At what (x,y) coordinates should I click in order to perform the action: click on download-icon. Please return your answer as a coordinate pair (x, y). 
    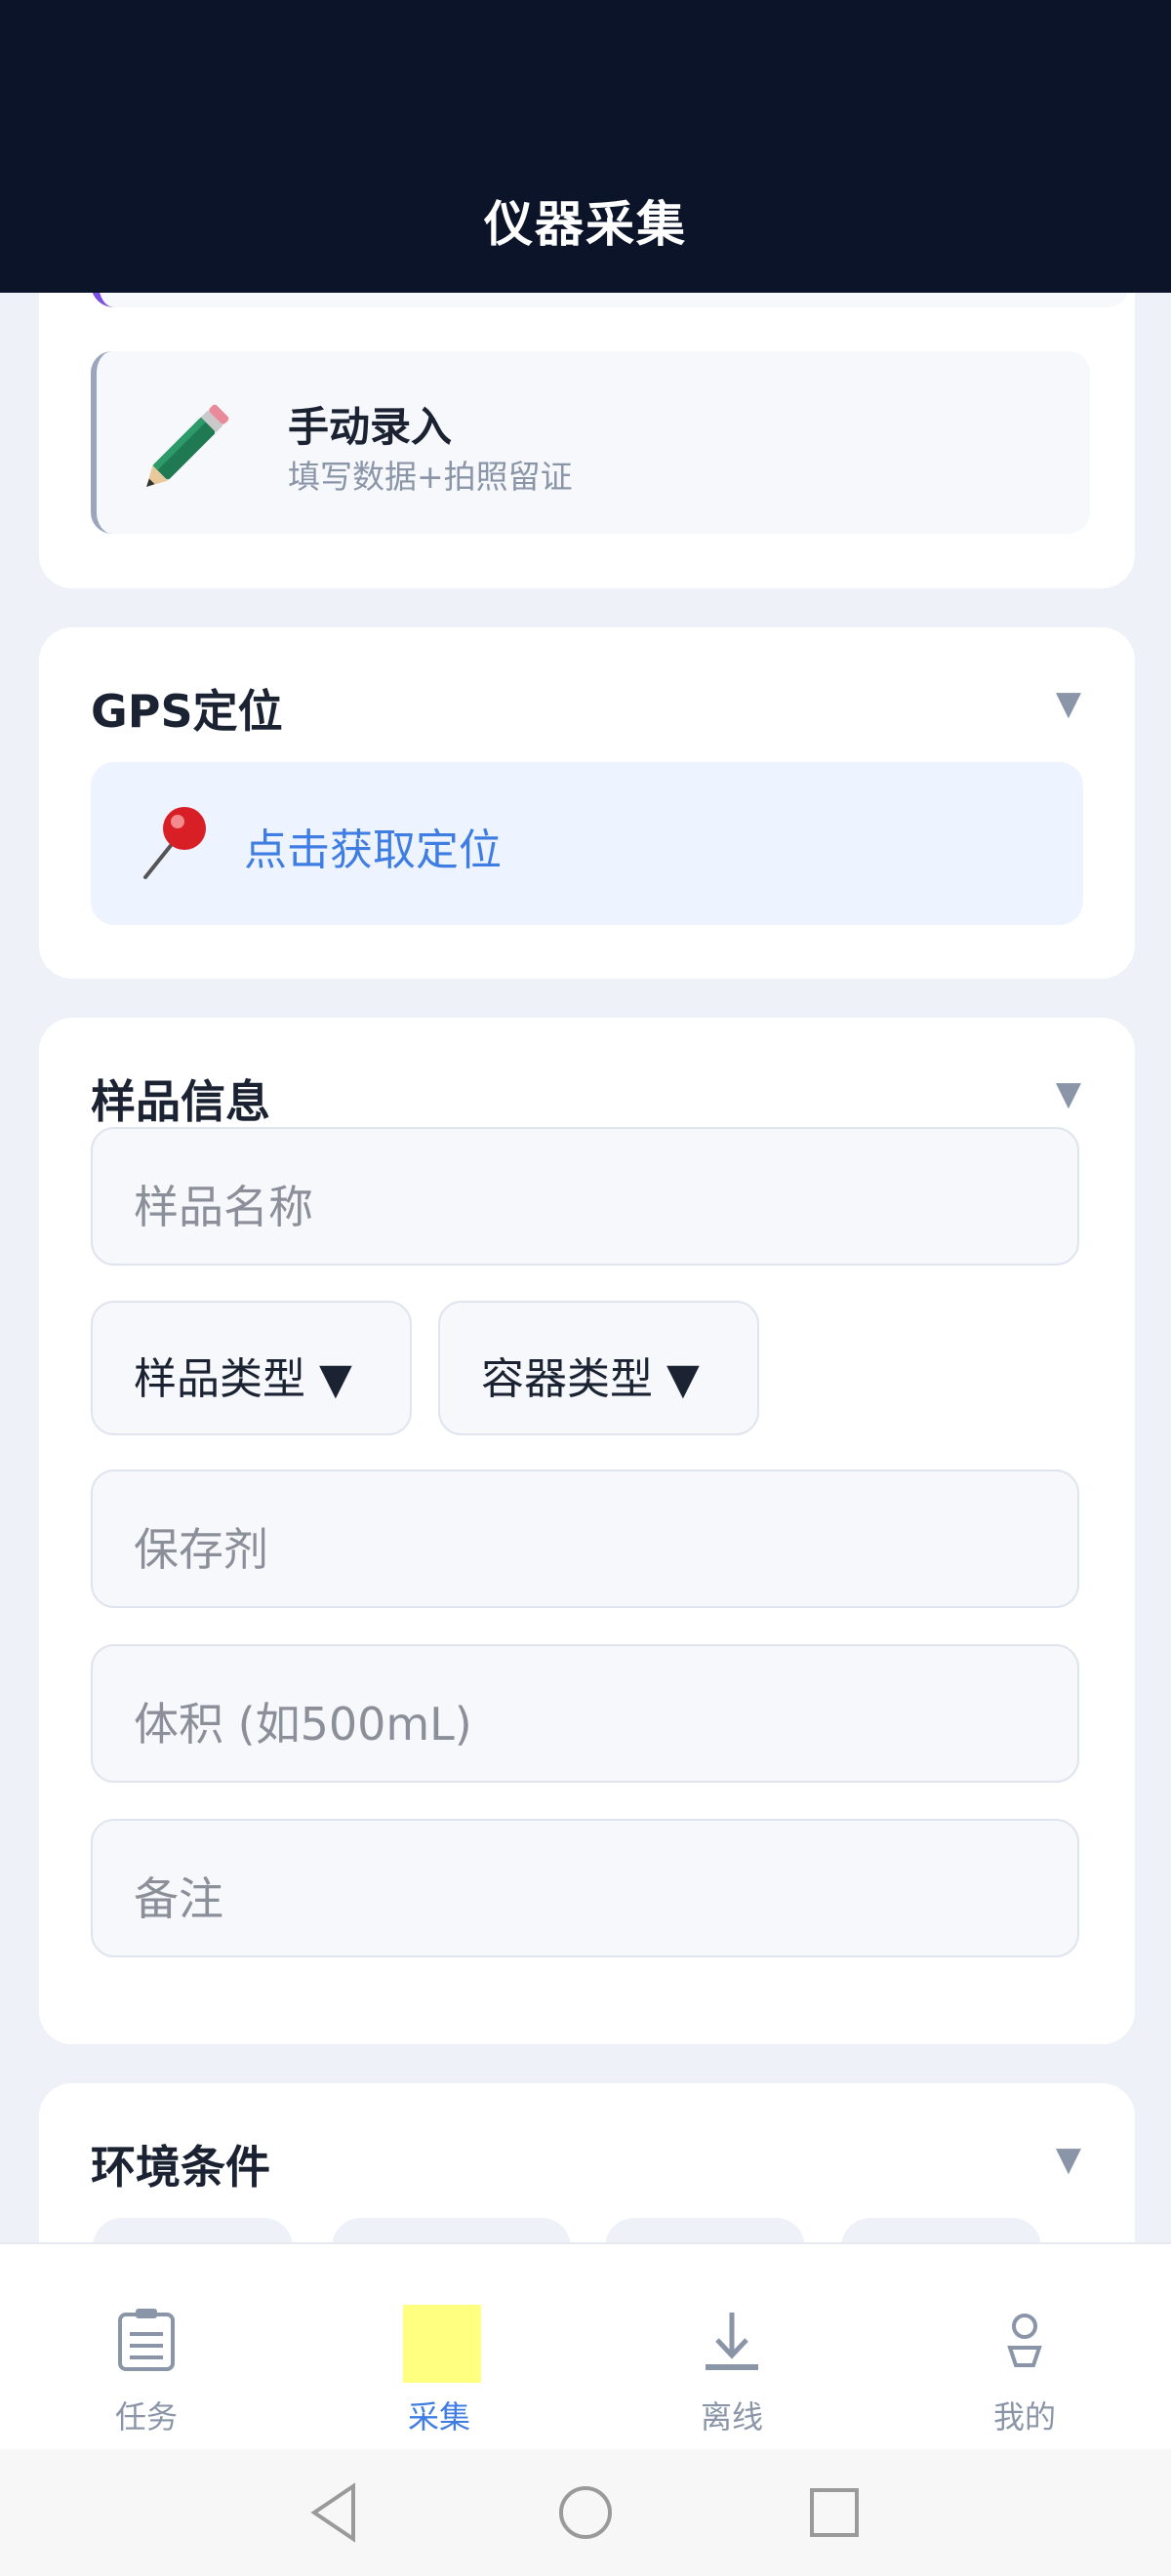
    Looking at the image, I should click on (732, 2341).